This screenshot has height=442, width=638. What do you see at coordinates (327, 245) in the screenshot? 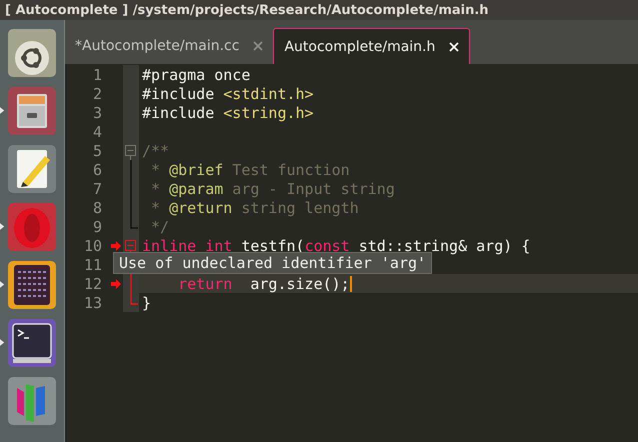
I see `keyword-text: const` at bounding box center [327, 245].